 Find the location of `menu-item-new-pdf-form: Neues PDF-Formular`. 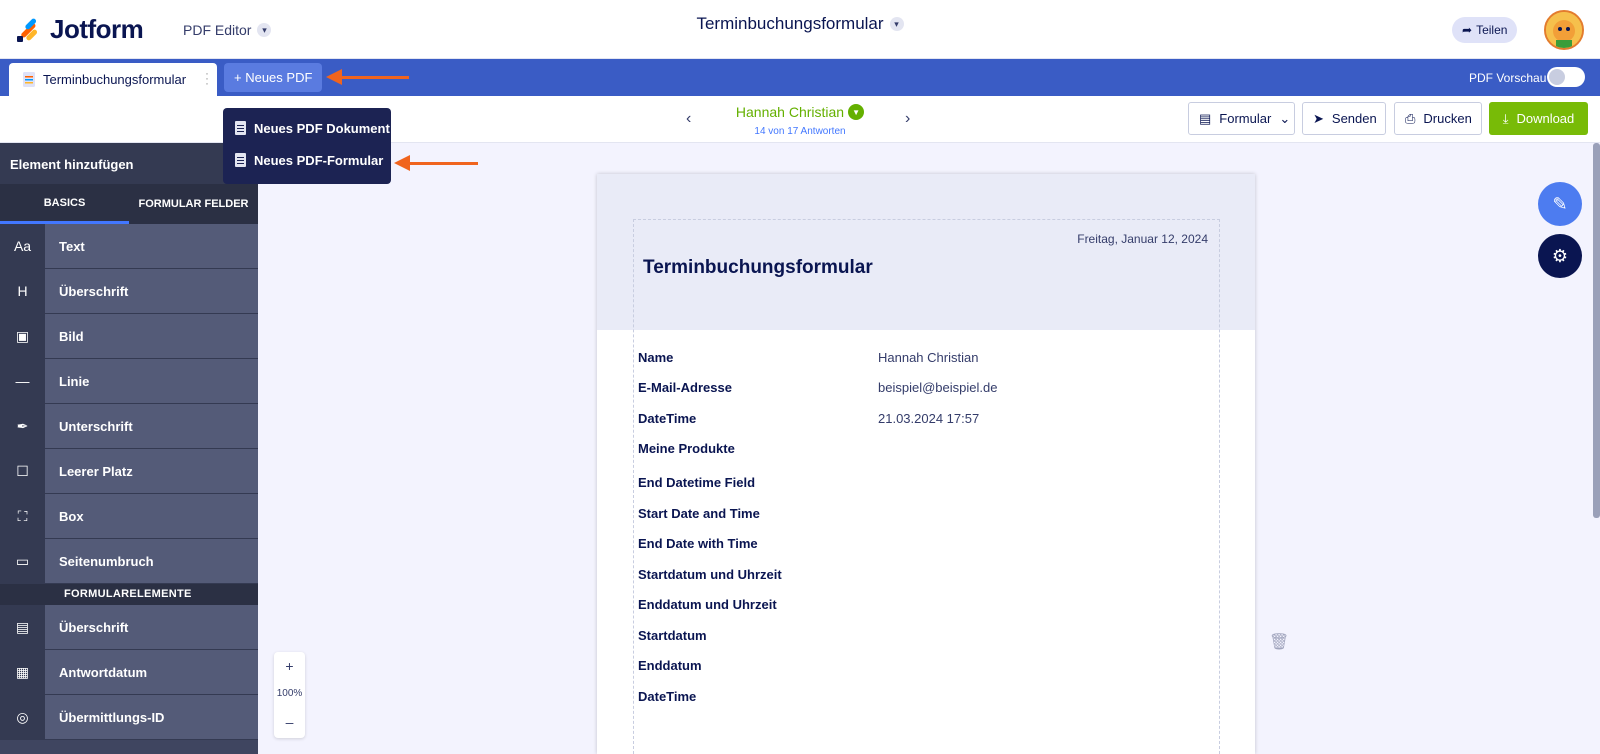

menu-item-new-pdf-form: Neues PDF-Formular is located at coordinates (307, 160).